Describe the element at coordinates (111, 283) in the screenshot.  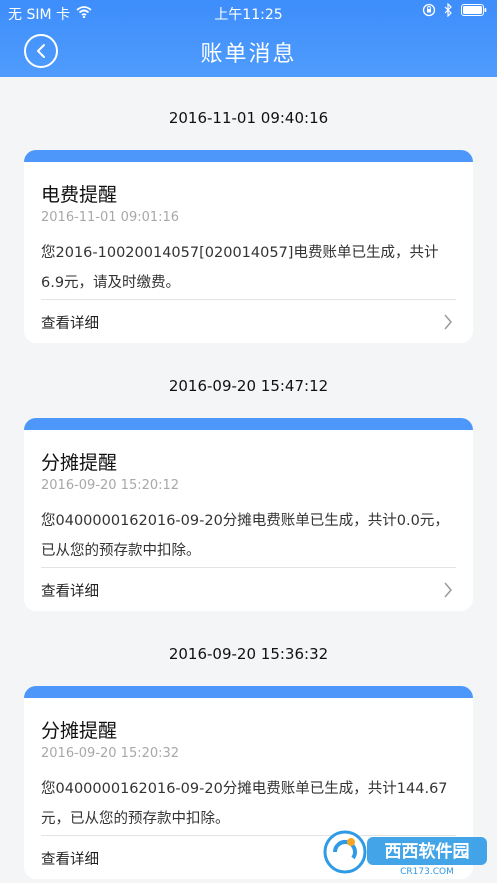
I see `message-body-line: 6.9元，请及时缴费。` at that location.